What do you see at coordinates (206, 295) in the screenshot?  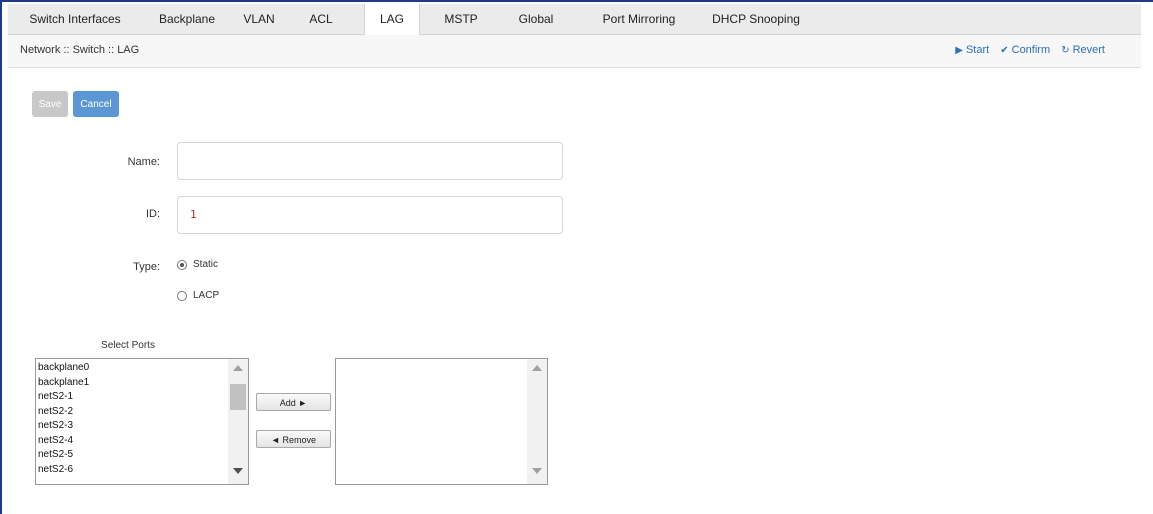 I see `lacp-label: LACP` at bounding box center [206, 295].